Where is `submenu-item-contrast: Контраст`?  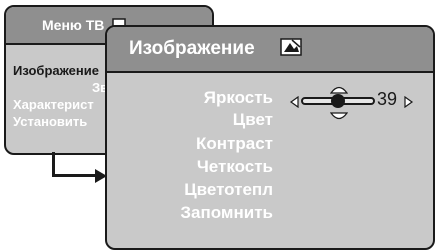 submenu-item-contrast: Контраст is located at coordinates (234, 144).